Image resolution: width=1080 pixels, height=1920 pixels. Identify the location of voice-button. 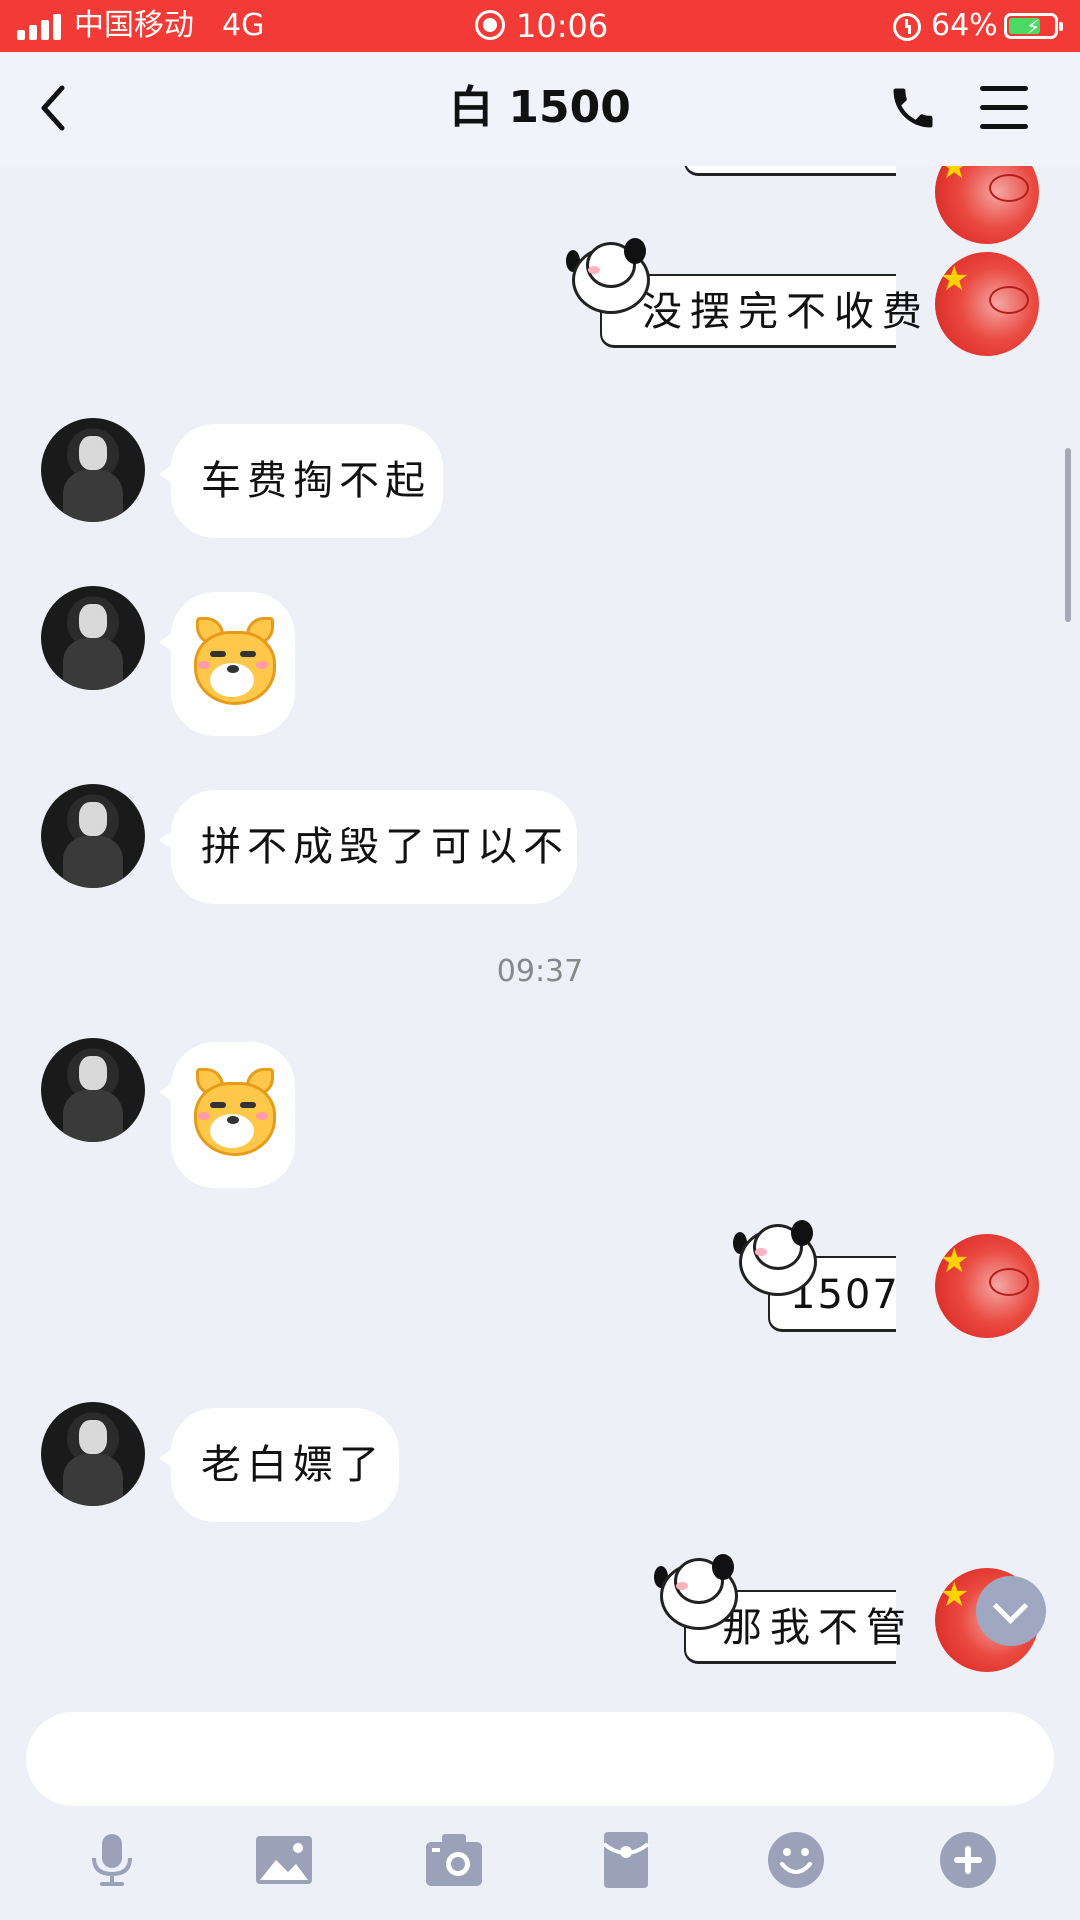
(112, 1860).